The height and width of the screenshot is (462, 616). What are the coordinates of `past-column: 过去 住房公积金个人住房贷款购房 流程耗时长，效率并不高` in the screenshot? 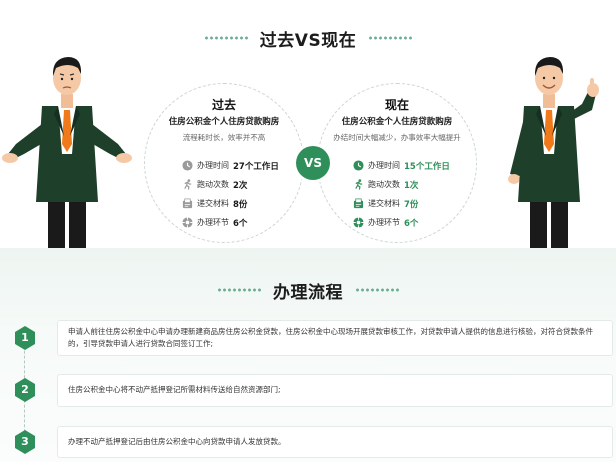 It's located at (224, 119).